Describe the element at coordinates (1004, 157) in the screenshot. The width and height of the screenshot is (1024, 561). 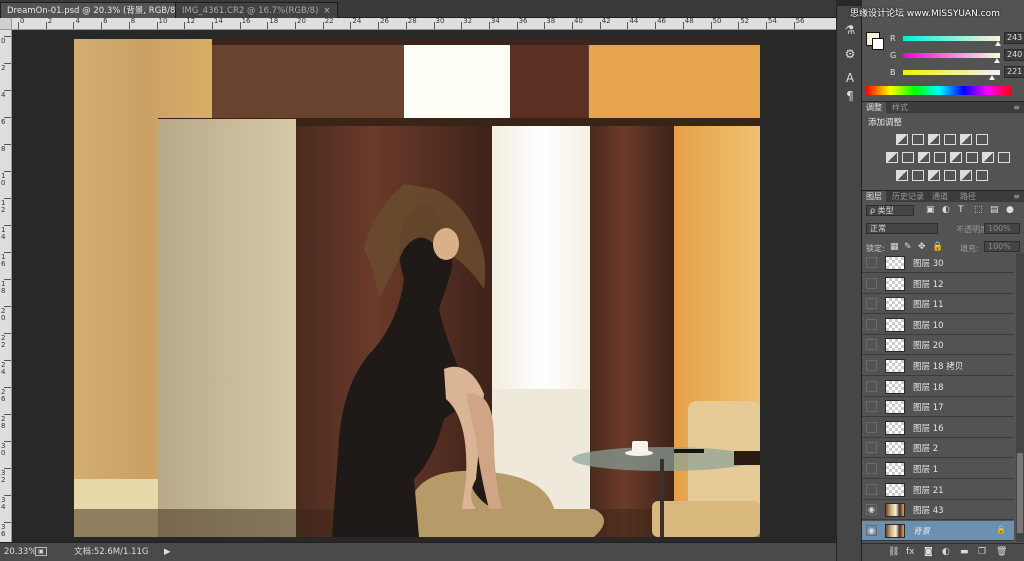
I see `grid2-icon` at that location.